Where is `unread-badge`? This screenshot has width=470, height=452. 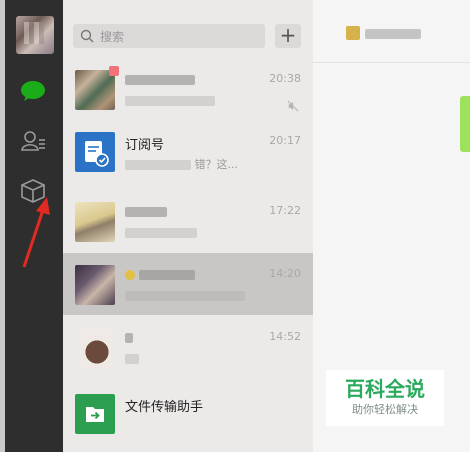 unread-badge is located at coordinates (114, 71).